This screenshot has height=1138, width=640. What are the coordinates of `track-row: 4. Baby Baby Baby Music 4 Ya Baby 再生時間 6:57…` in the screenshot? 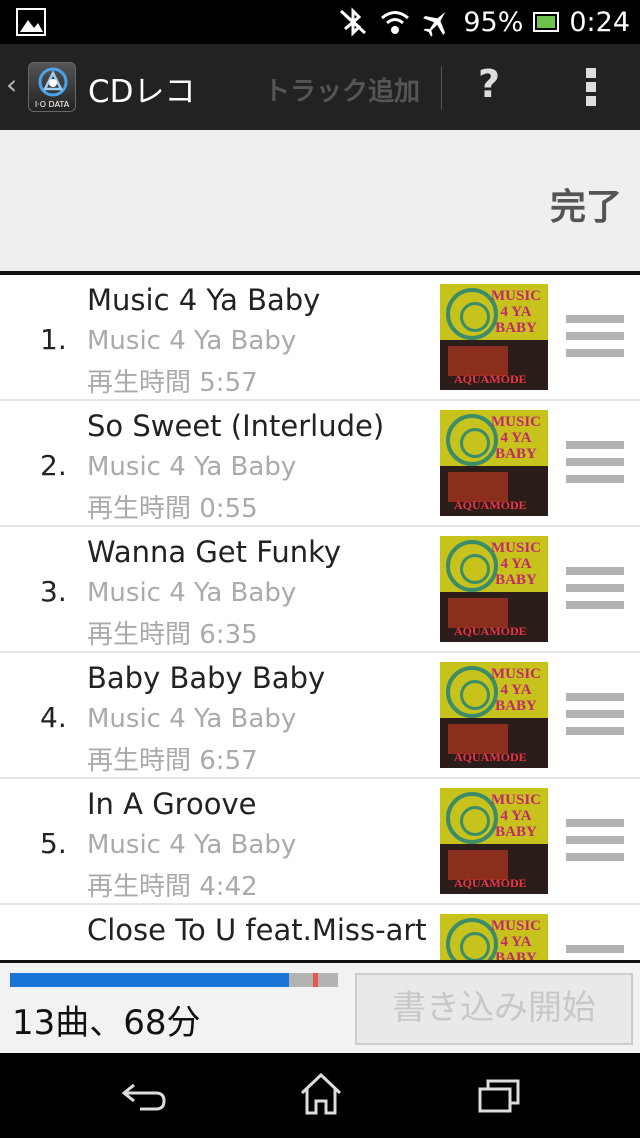 It's located at (320, 716).